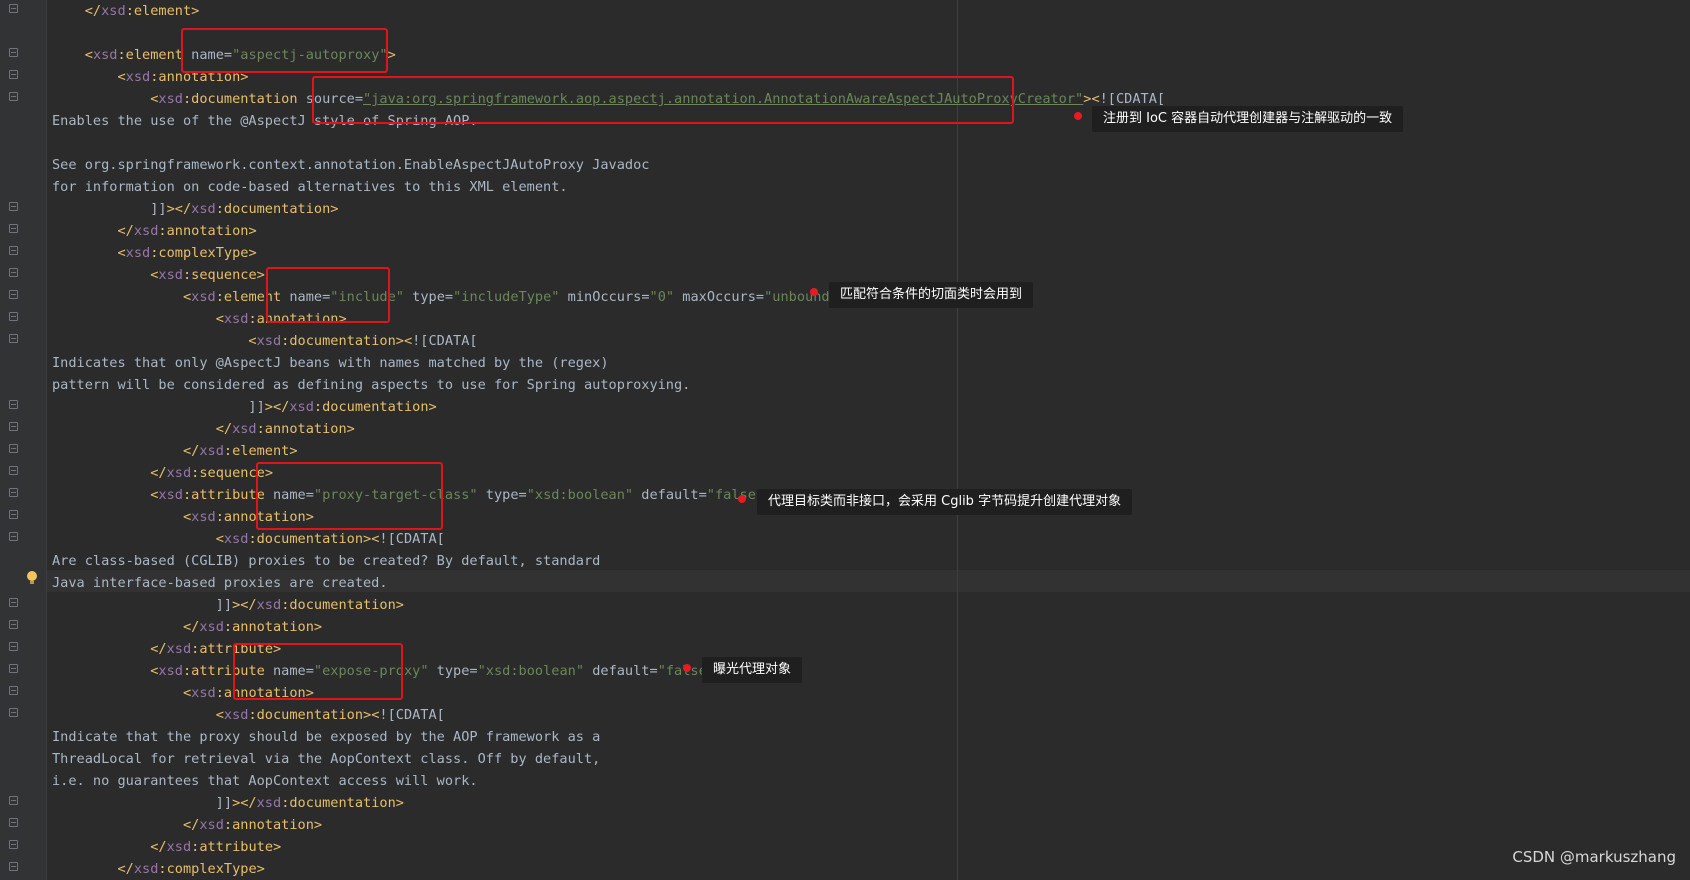  Describe the element at coordinates (328, 295) in the screenshot. I see `highlight-box-include` at that location.